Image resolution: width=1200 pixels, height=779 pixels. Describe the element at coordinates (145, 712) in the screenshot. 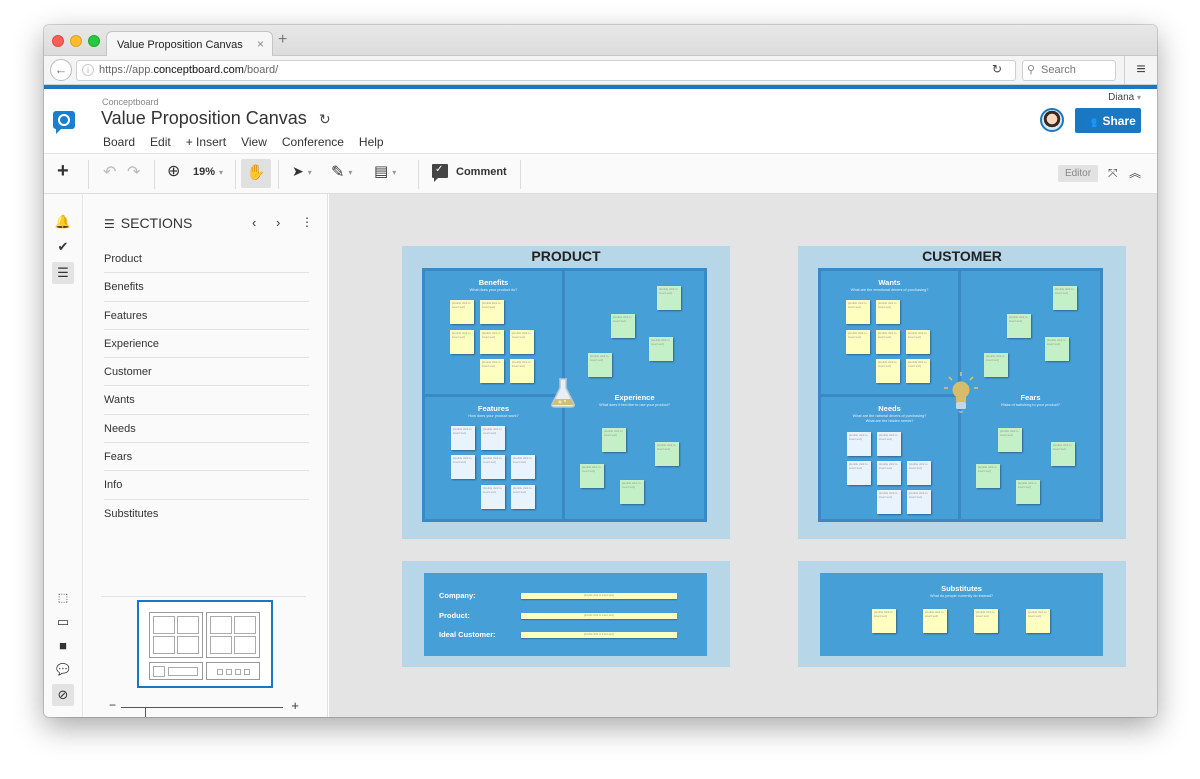

I see `zoom-slider-thumb` at that location.